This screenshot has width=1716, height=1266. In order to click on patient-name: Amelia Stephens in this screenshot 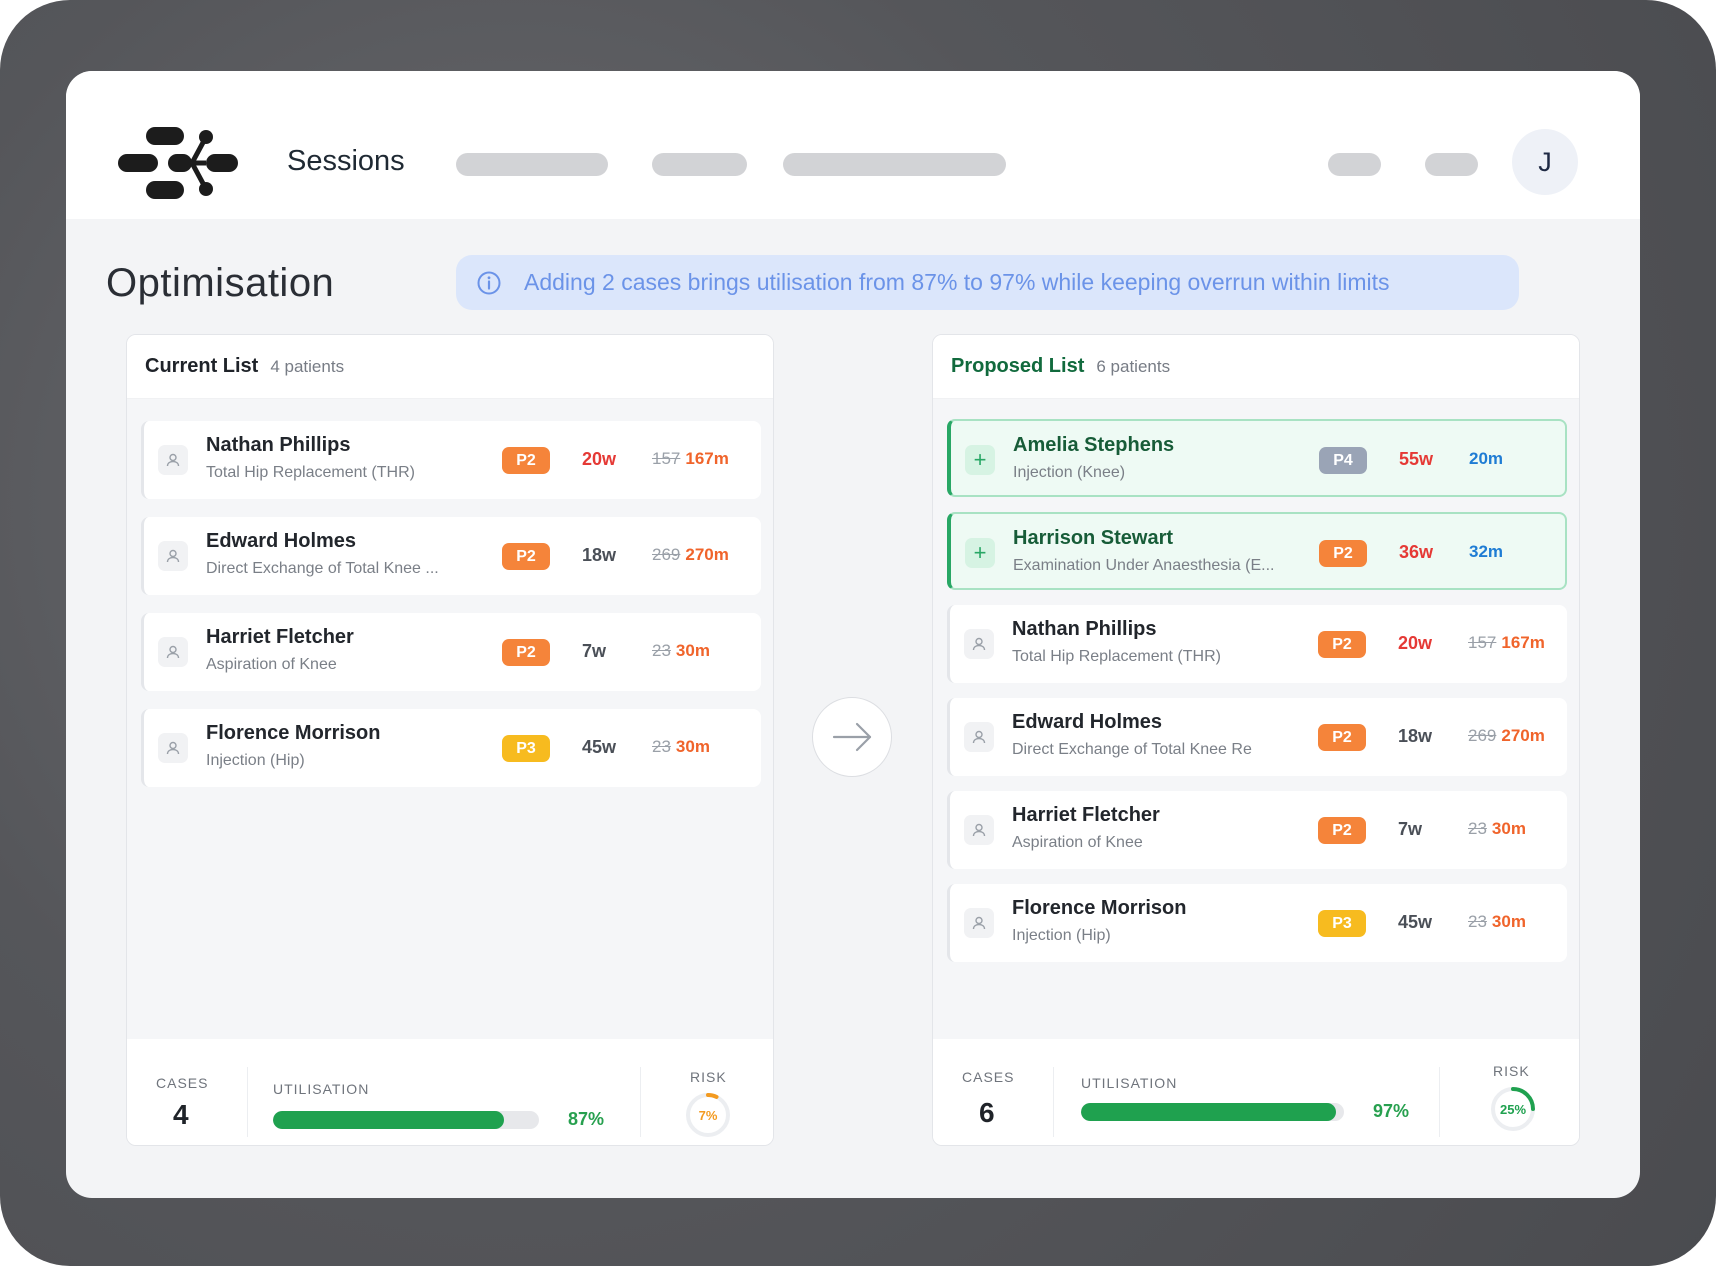, I will do `click(1094, 445)`.